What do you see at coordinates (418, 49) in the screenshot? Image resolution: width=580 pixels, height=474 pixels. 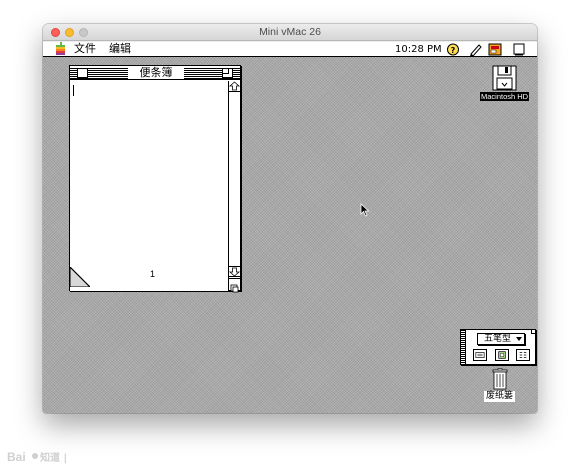 I see `menu-clock: 10:28 PM` at bounding box center [418, 49].